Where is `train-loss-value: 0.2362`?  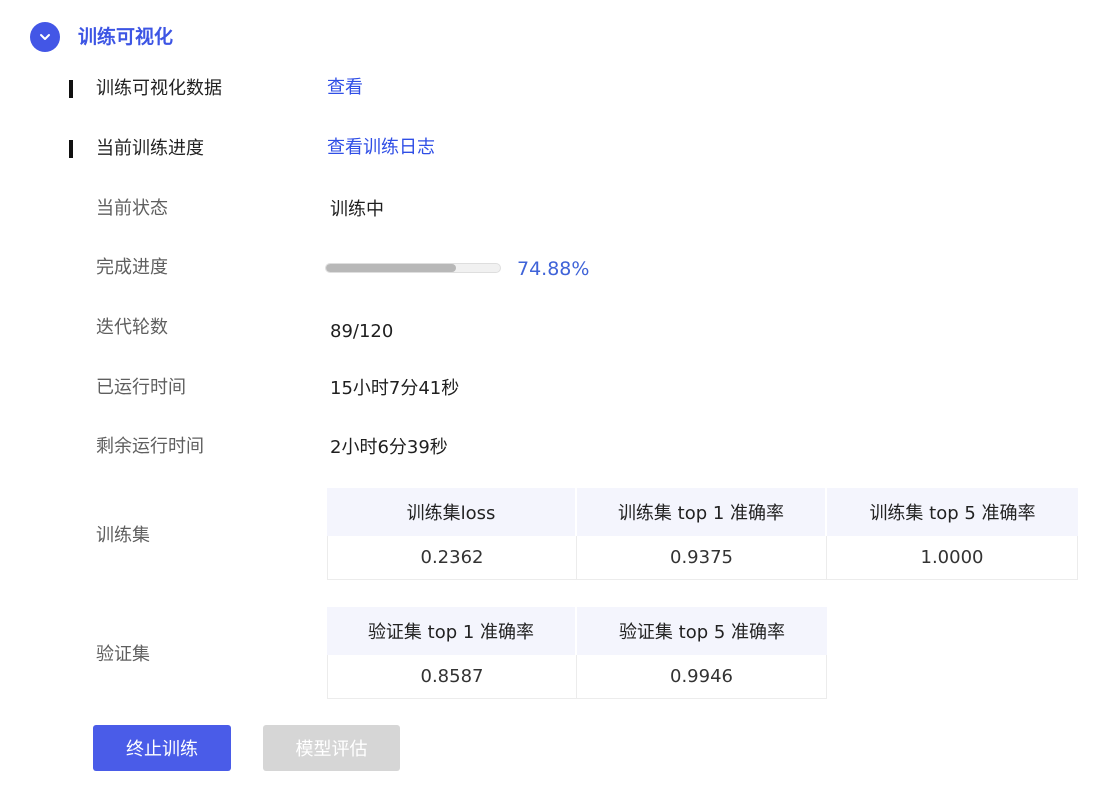
train-loss-value: 0.2362 is located at coordinates (452, 558).